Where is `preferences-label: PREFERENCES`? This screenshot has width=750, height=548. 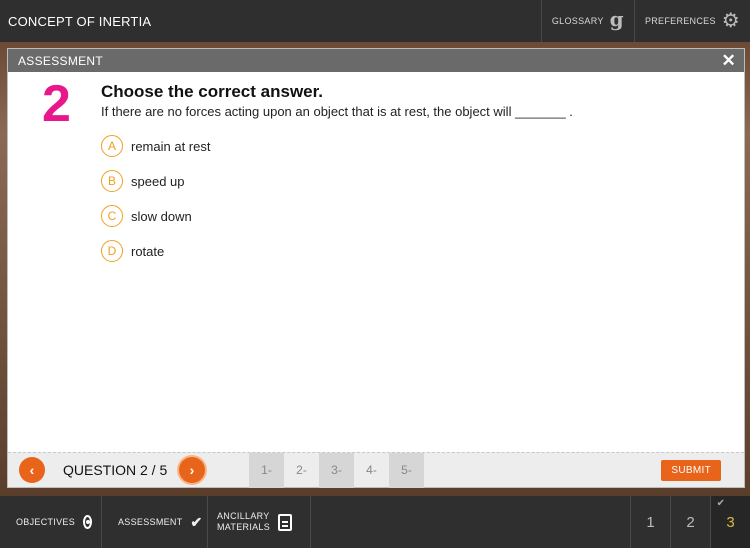
preferences-label: PREFERENCES is located at coordinates (680, 21).